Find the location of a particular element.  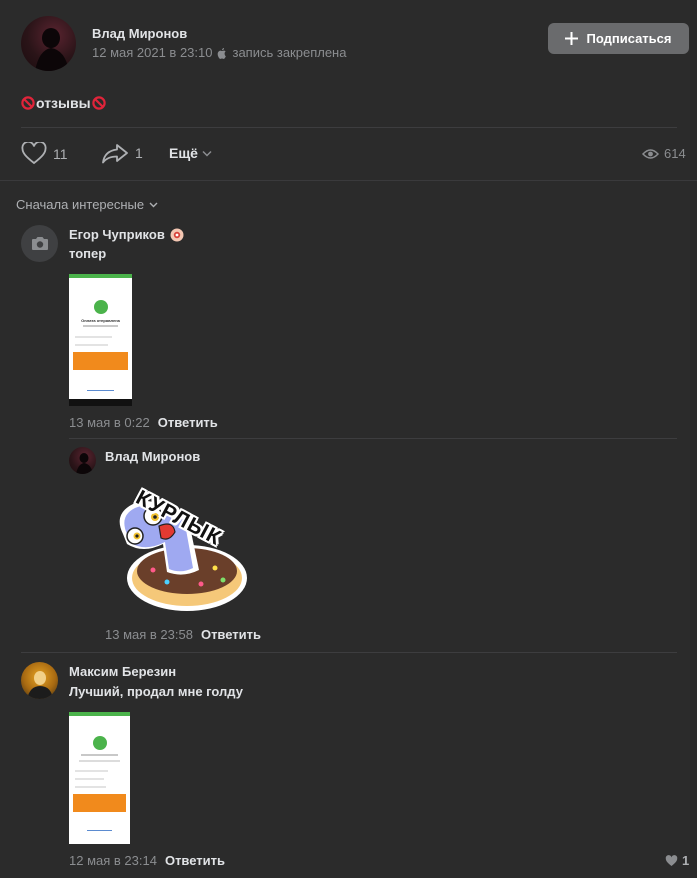

comment-footer: 13 мая в 0:22 Ответить is located at coordinates (143, 422).